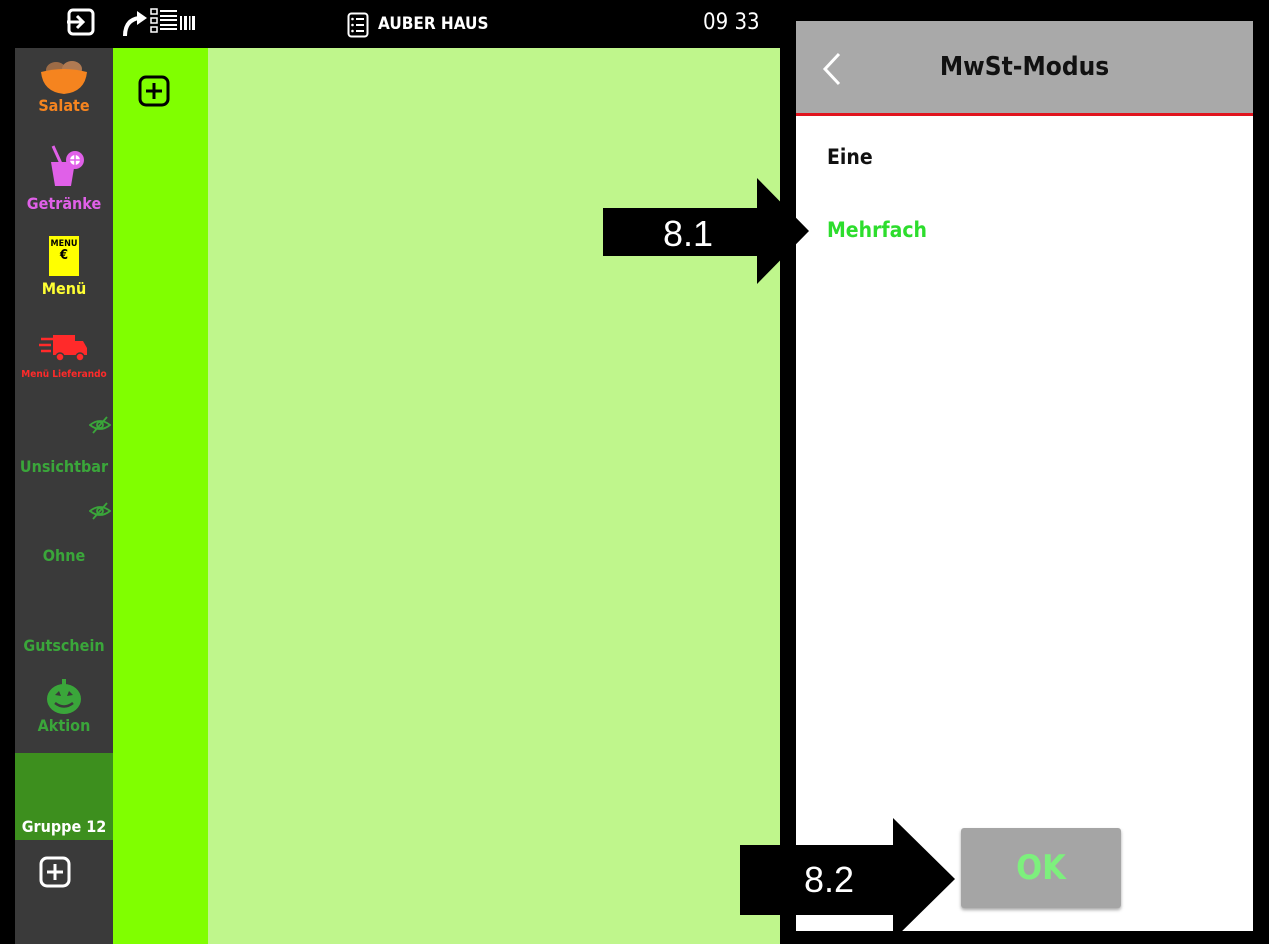 Image resolution: width=1269 pixels, height=944 pixels. Describe the element at coordinates (64, 466) in the screenshot. I see `category-label: Unsichtbar` at that location.